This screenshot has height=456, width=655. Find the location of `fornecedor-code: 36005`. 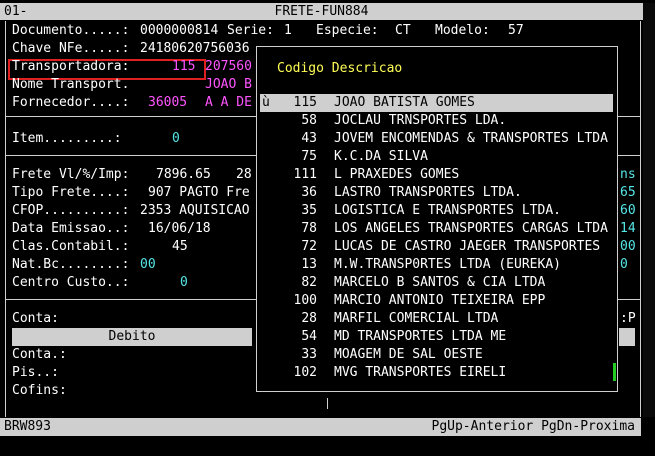

fornecedor-code: 36005 is located at coordinates (167, 103).